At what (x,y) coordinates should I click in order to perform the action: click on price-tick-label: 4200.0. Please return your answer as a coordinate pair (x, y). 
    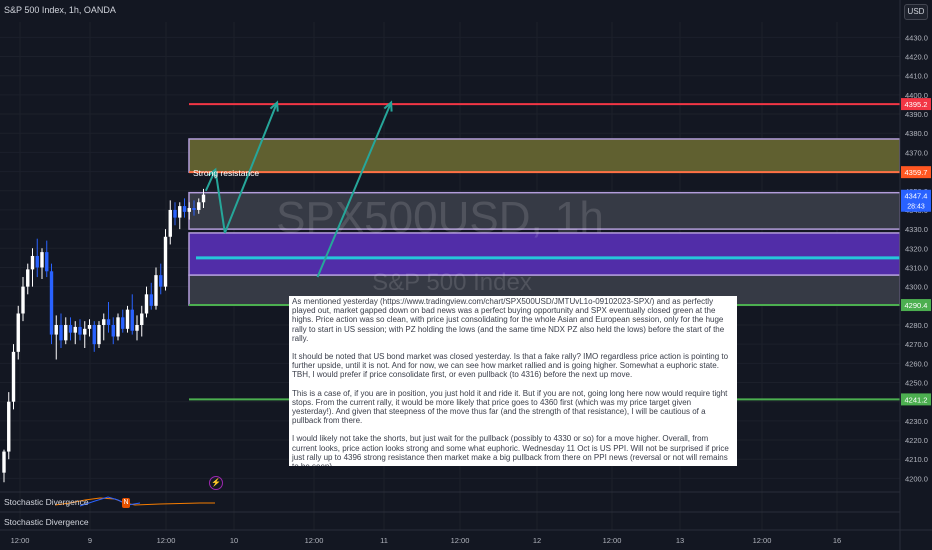
    Looking at the image, I should click on (916, 478).